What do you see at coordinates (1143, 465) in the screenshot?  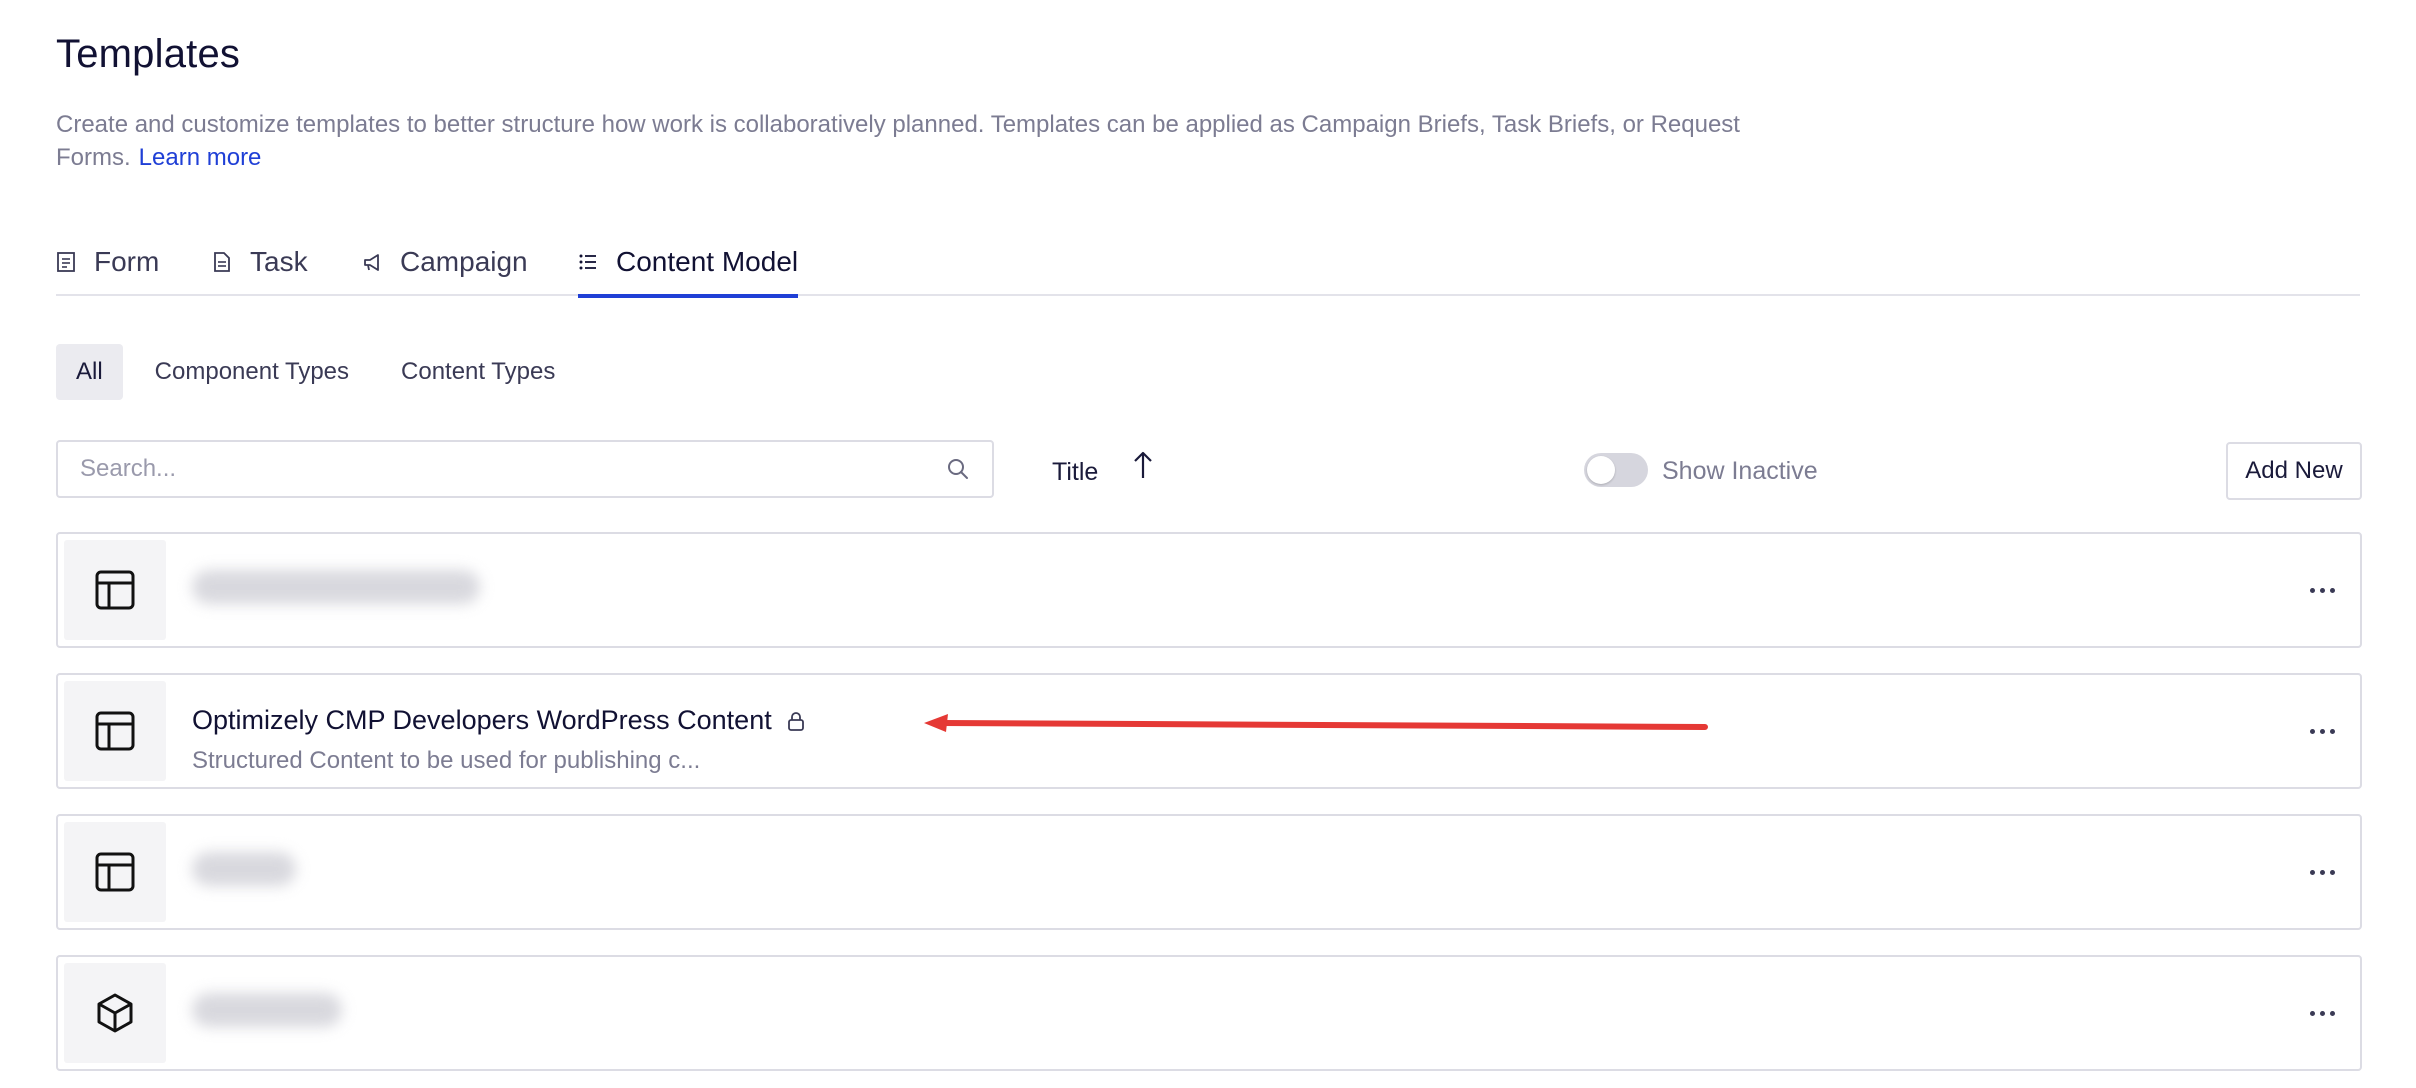 I see `arrow-up-icon` at bounding box center [1143, 465].